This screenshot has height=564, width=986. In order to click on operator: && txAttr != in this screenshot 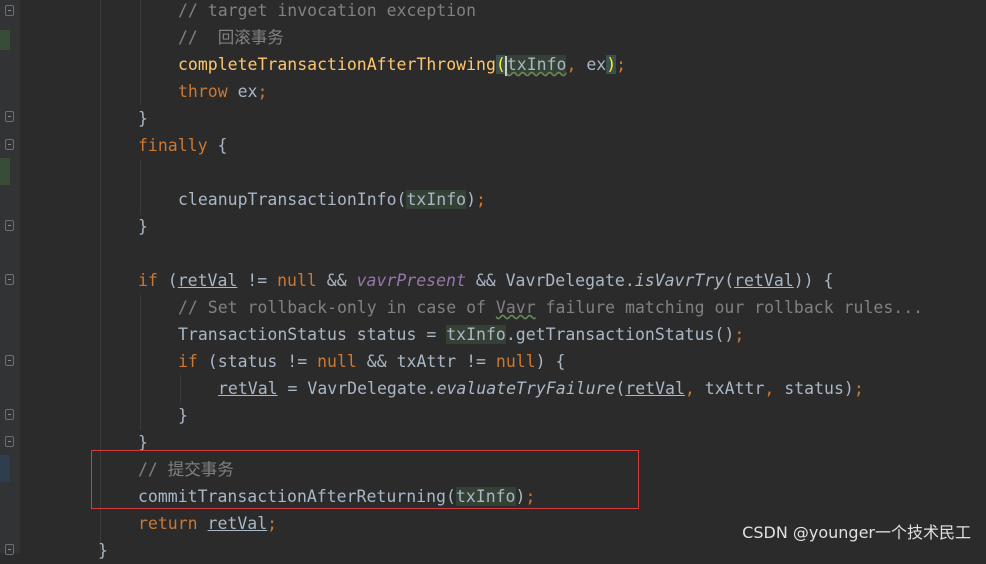, I will do `click(426, 361)`.